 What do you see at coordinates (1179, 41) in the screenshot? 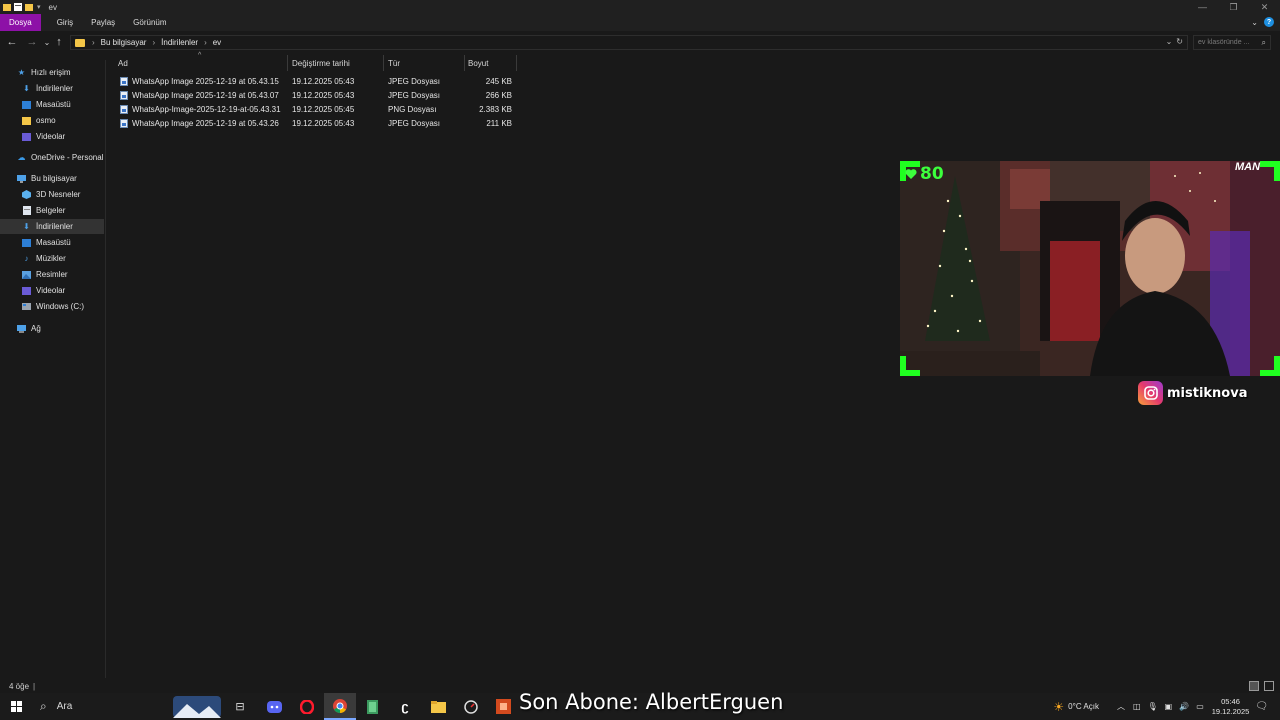
I see `refresh-icon: ↻` at bounding box center [1179, 41].